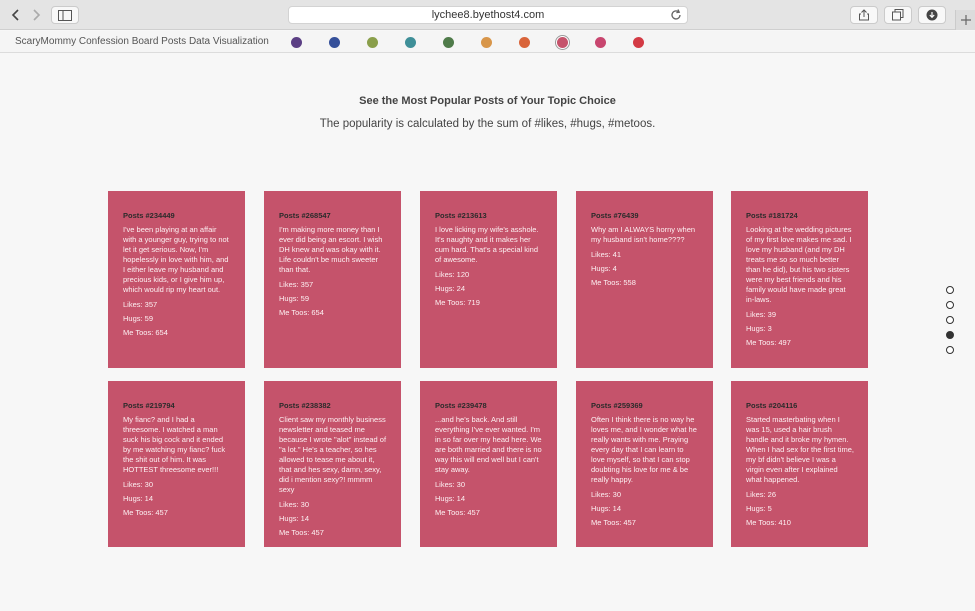 The height and width of the screenshot is (611, 975). I want to click on post-title: Posts #239478, so click(461, 405).